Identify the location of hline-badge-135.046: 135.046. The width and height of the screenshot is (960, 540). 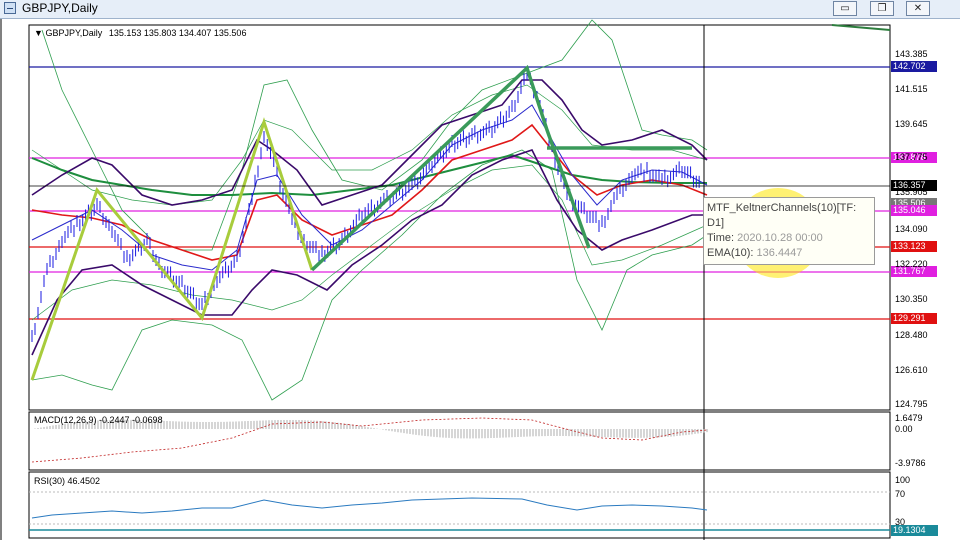
(914, 210).